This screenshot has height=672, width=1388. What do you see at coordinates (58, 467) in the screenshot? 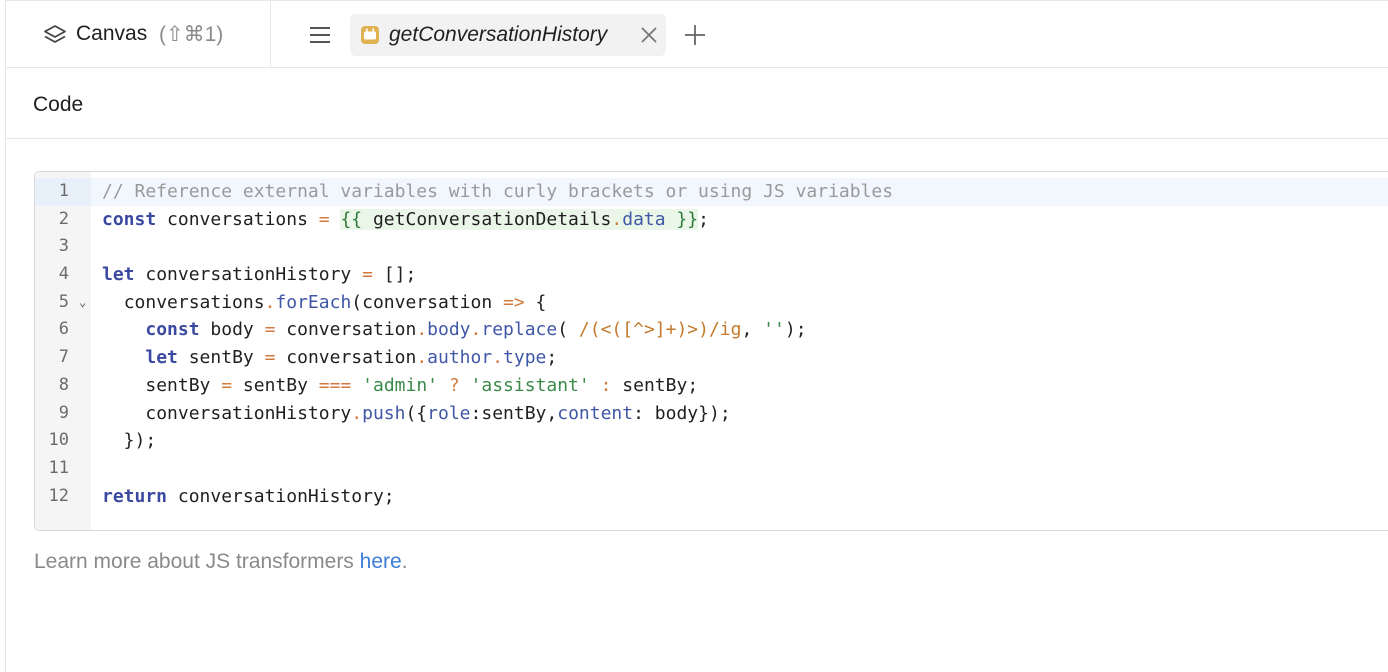
I see `line-number: 11` at bounding box center [58, 467].